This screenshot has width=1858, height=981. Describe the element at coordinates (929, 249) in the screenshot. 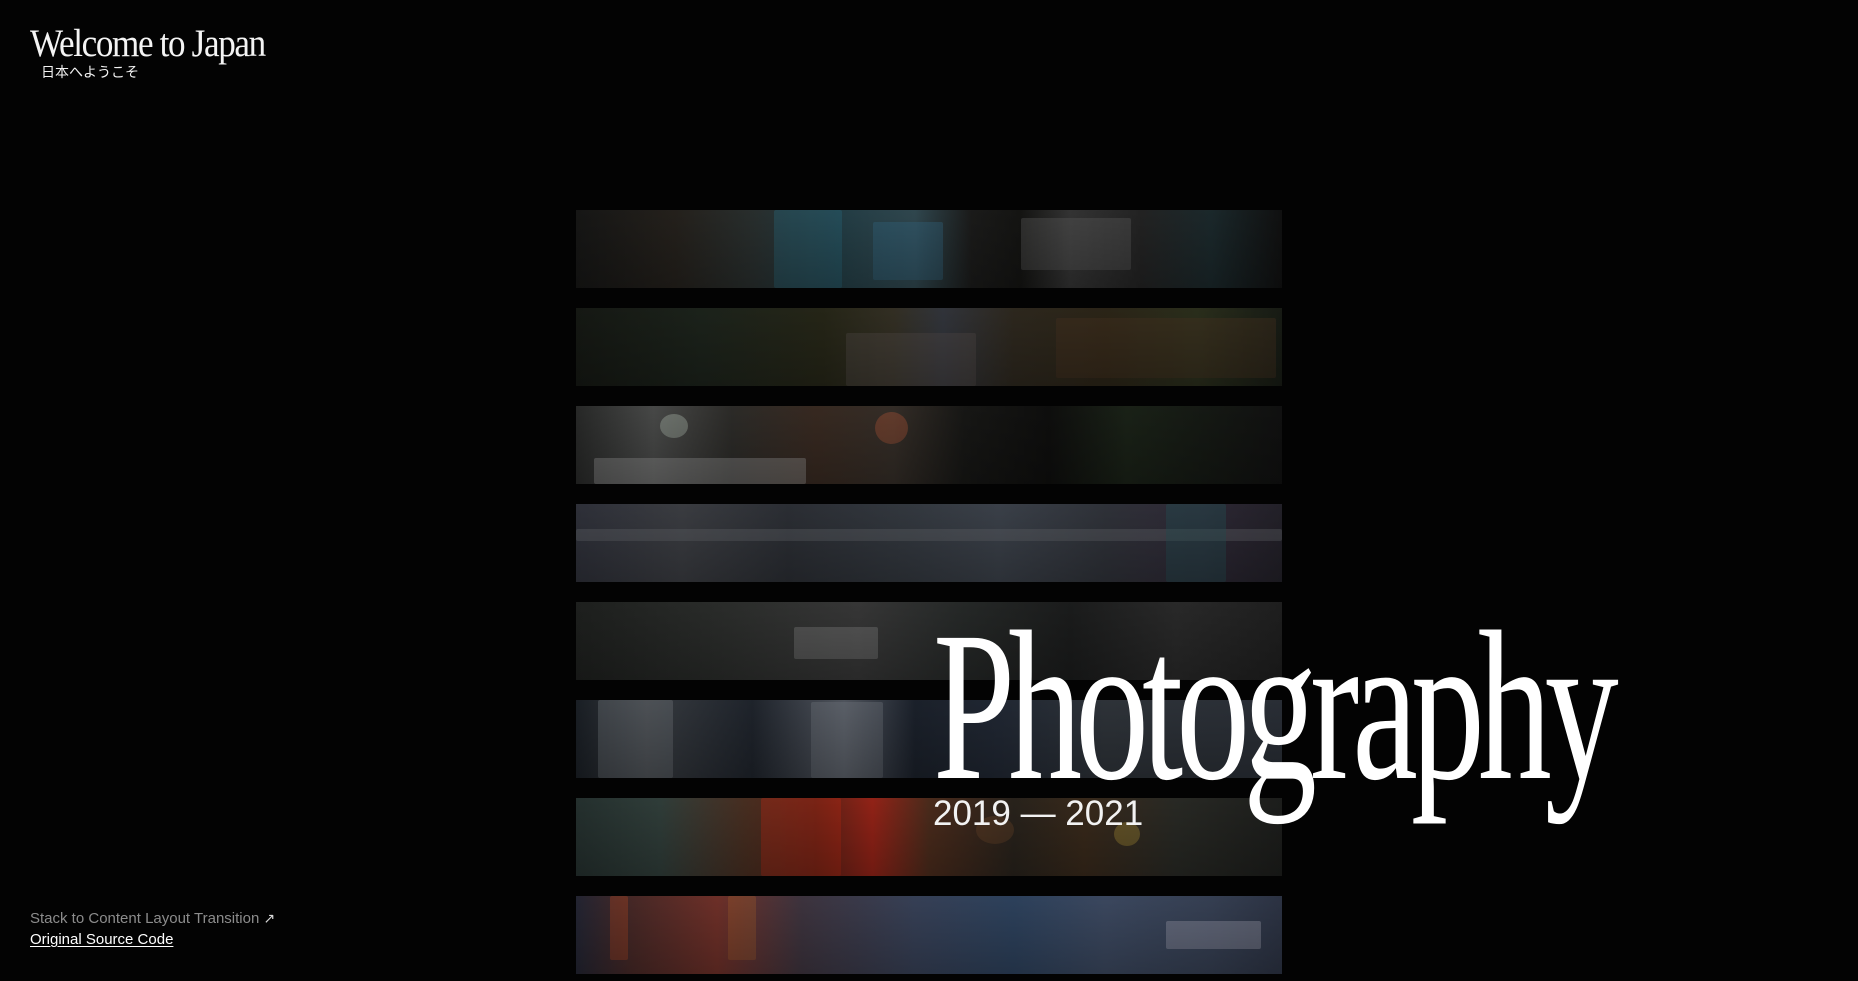

I see `photo-strip-city-street` at that location.